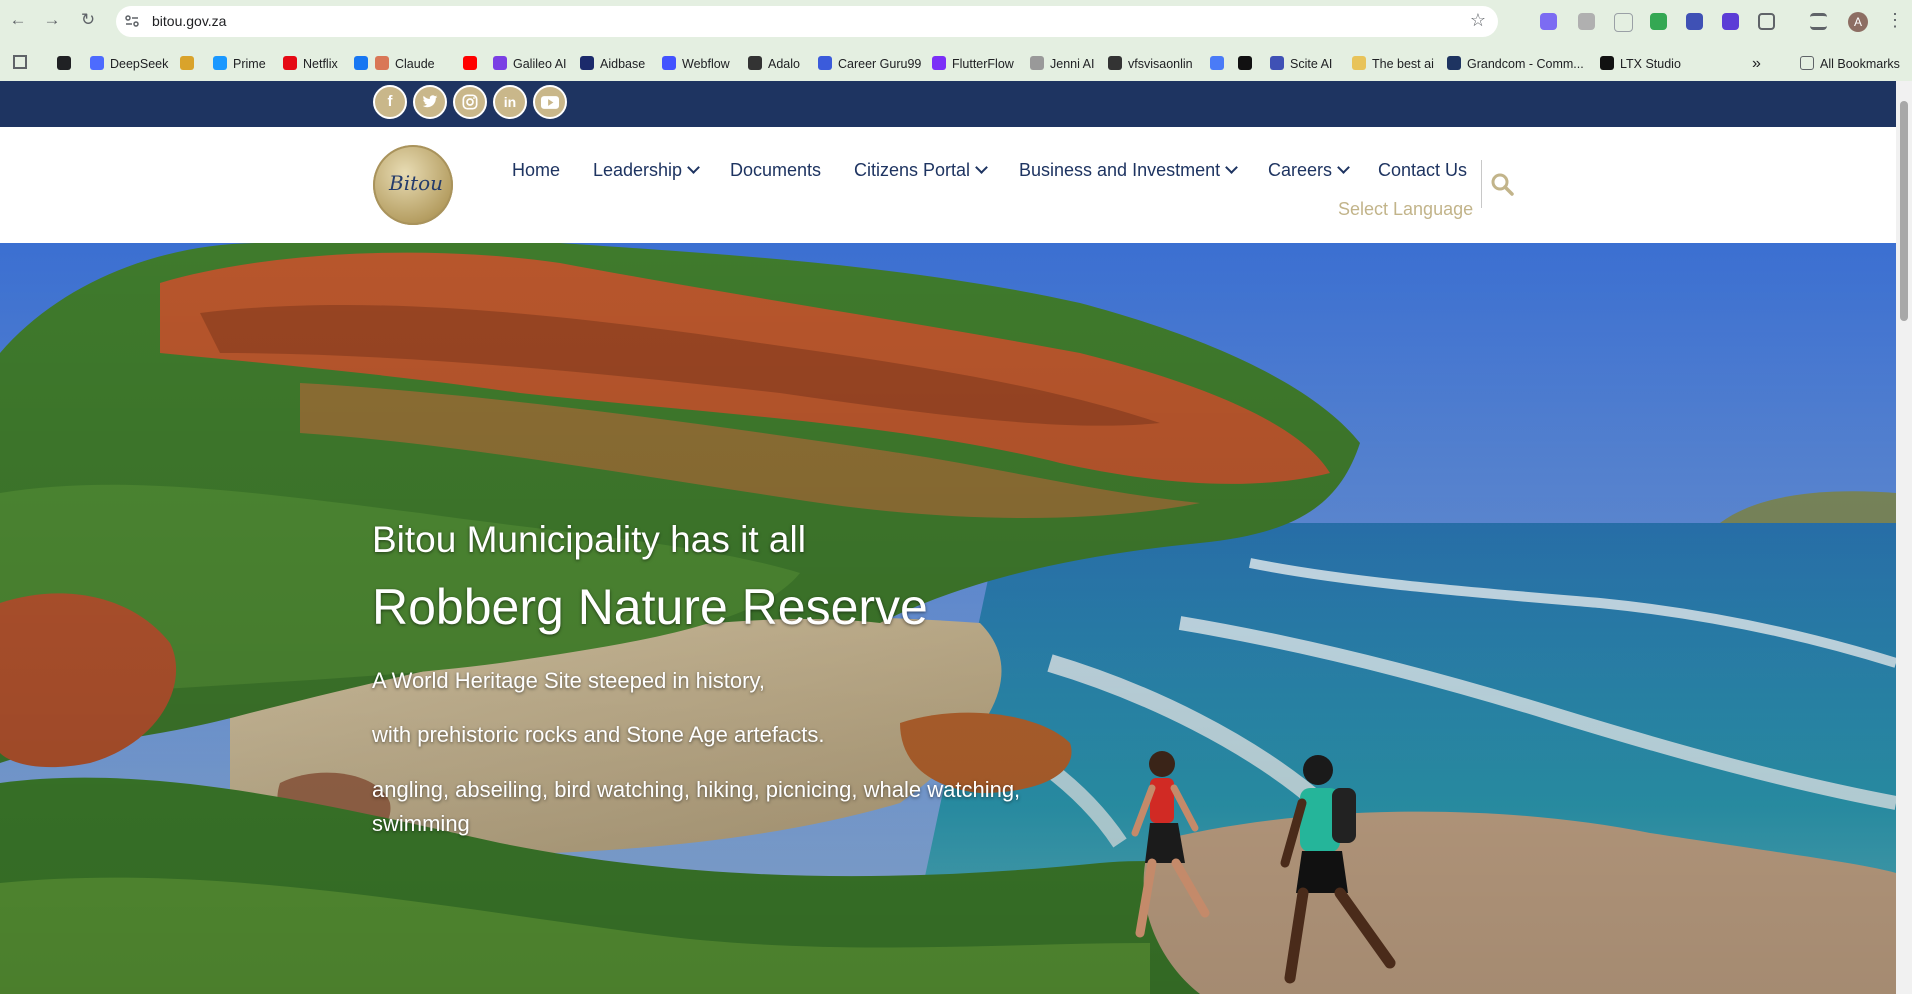 Image resolution: width=1912 pixels, height=994 pixels. What do you see at coordinates (1895, 20) in the screenshot?
I see `menu-icon: ⋮` at bounding box center [1895, 20].